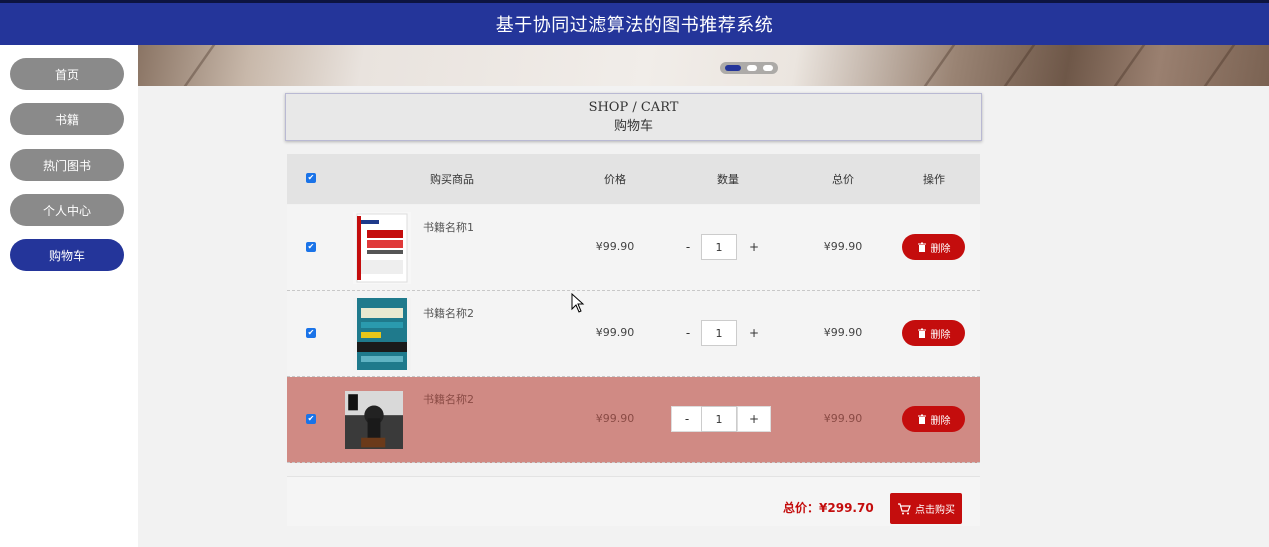 This screenshot has height=547, width=1269. What do you see at coordinates (67, 255) in the screenshot?
I see `sidebar-item-cart: 购物车` at bounding box center [67, 255].